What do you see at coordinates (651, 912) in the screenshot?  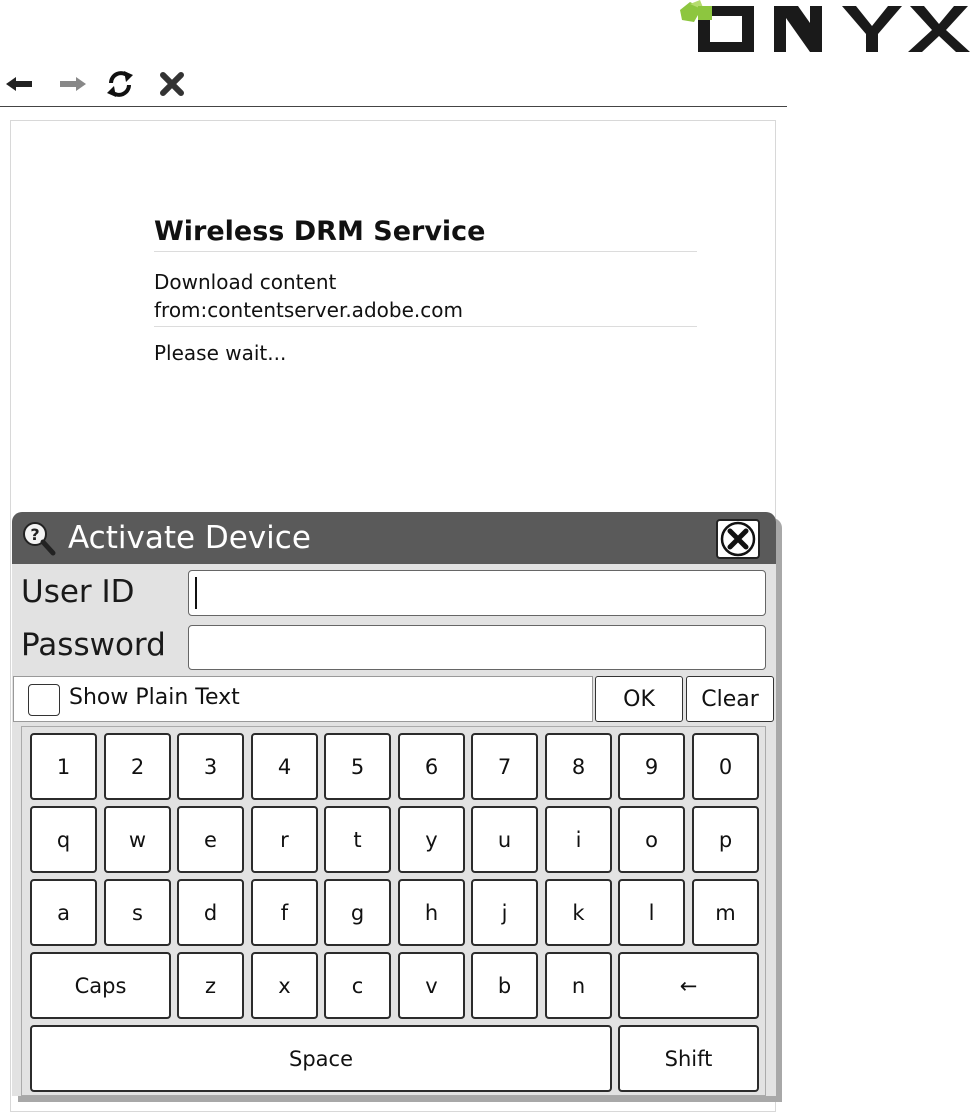 I see `key-l: l` at bounding box center [651, 912].